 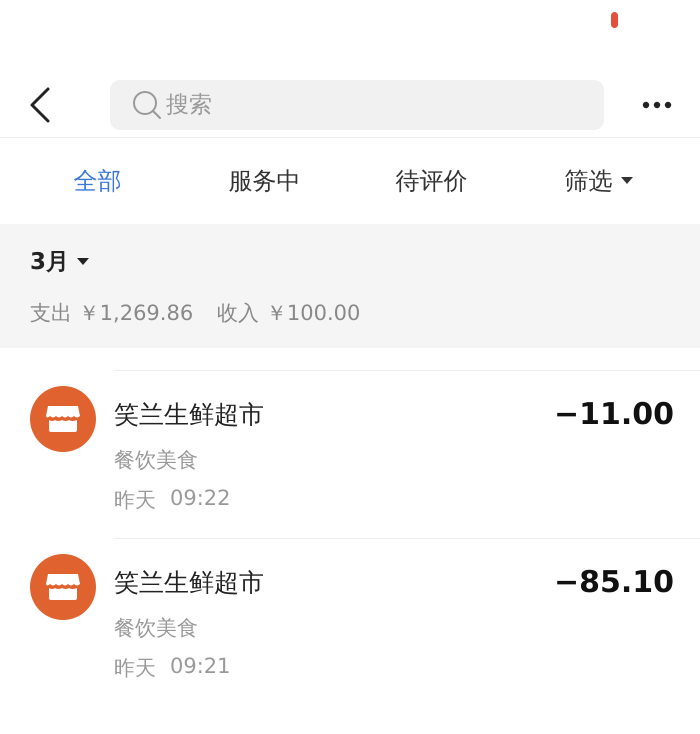 I want to click on month-selector: 3月, so click(x=50, y=261).